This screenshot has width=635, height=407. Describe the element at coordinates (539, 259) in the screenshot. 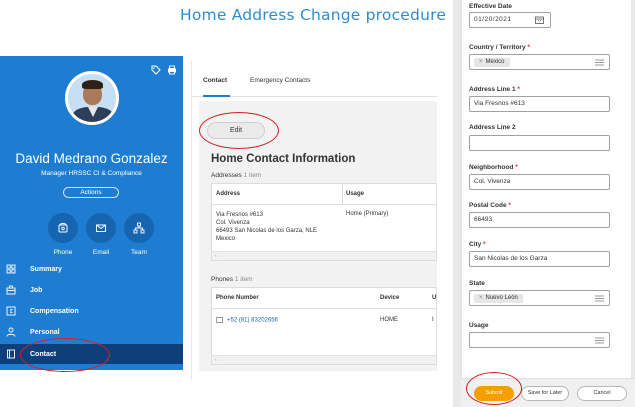

I see `city-input: San Nicolas de los Garza` at that location.